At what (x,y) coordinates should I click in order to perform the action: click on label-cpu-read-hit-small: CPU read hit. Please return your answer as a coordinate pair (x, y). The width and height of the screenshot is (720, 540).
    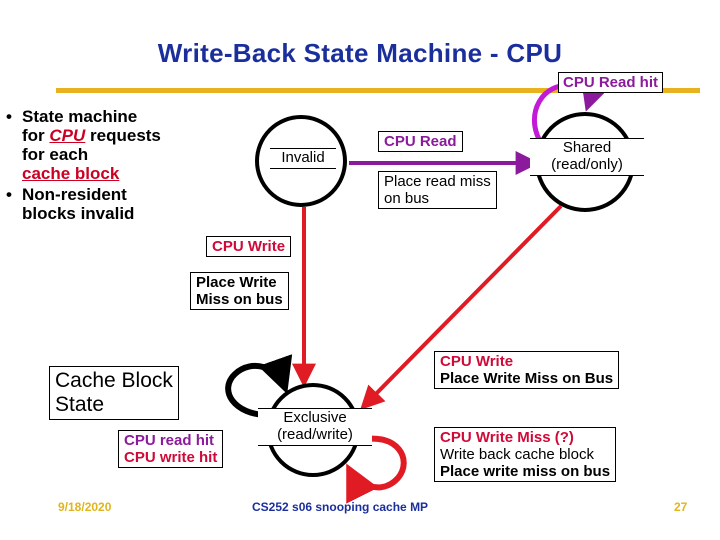
    Looking at the image, I should click on (169, 440).